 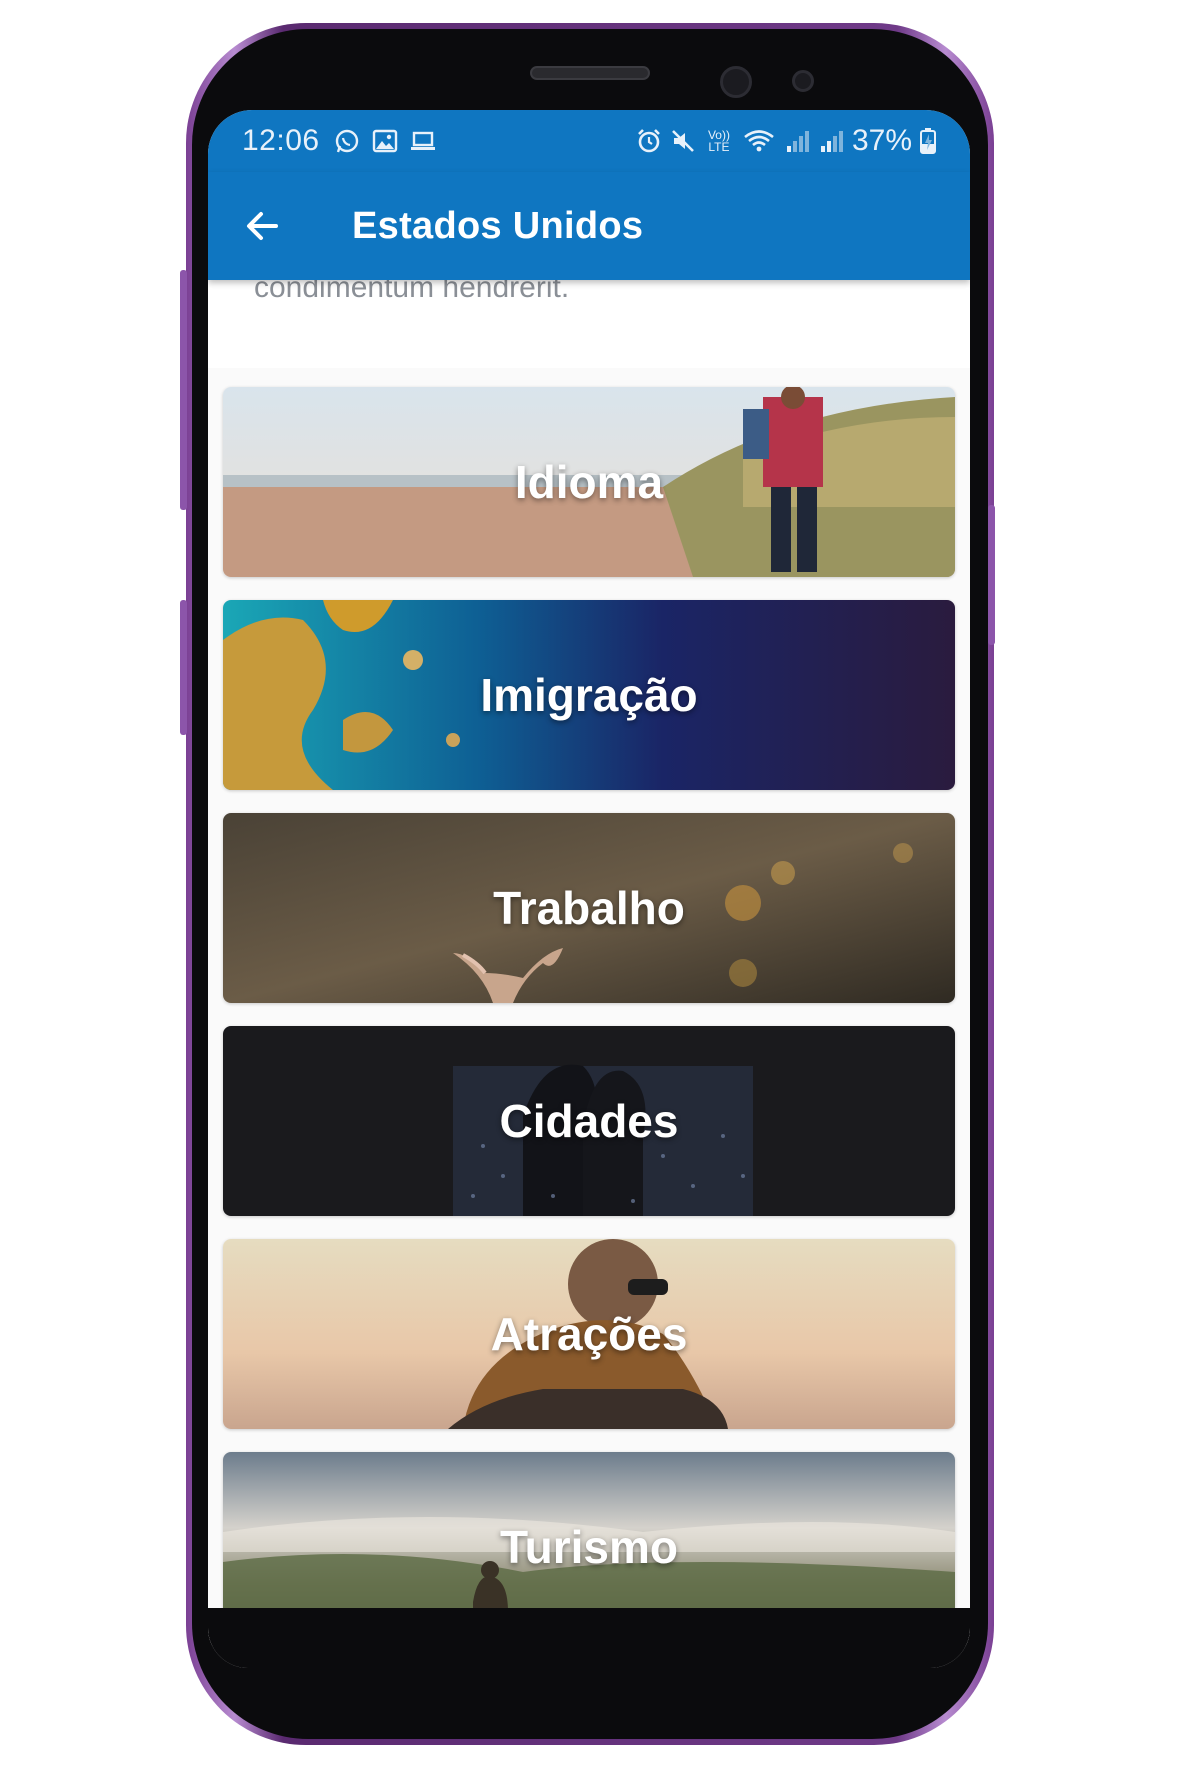 I want to click on power-button, so click(x=991, y=575).